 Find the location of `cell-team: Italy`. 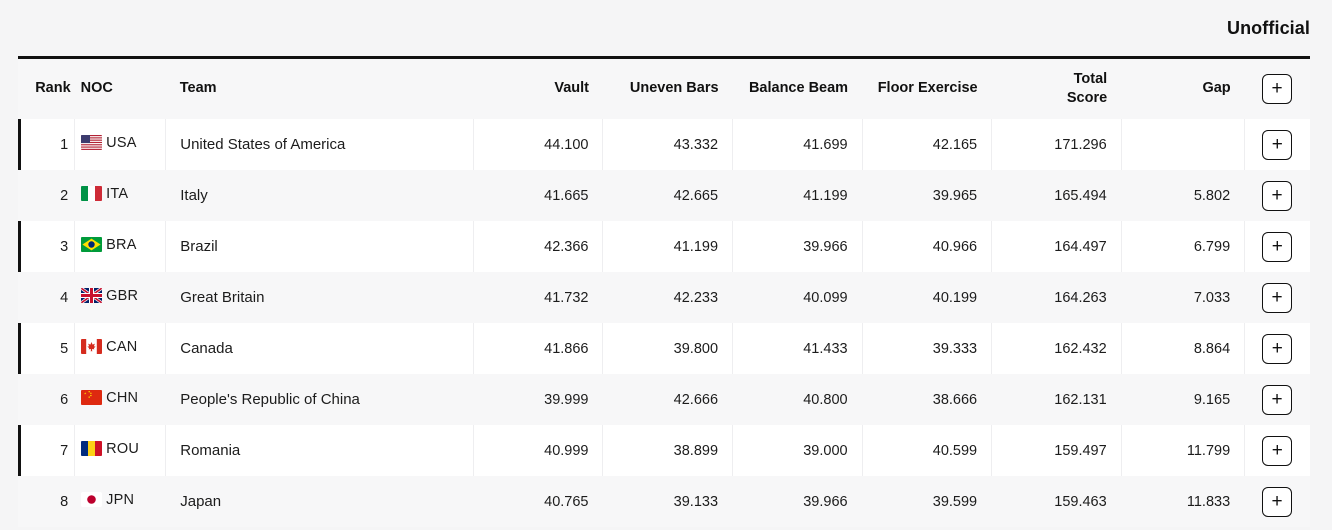

cell-team: Italy is located at coordinates (194, 195).